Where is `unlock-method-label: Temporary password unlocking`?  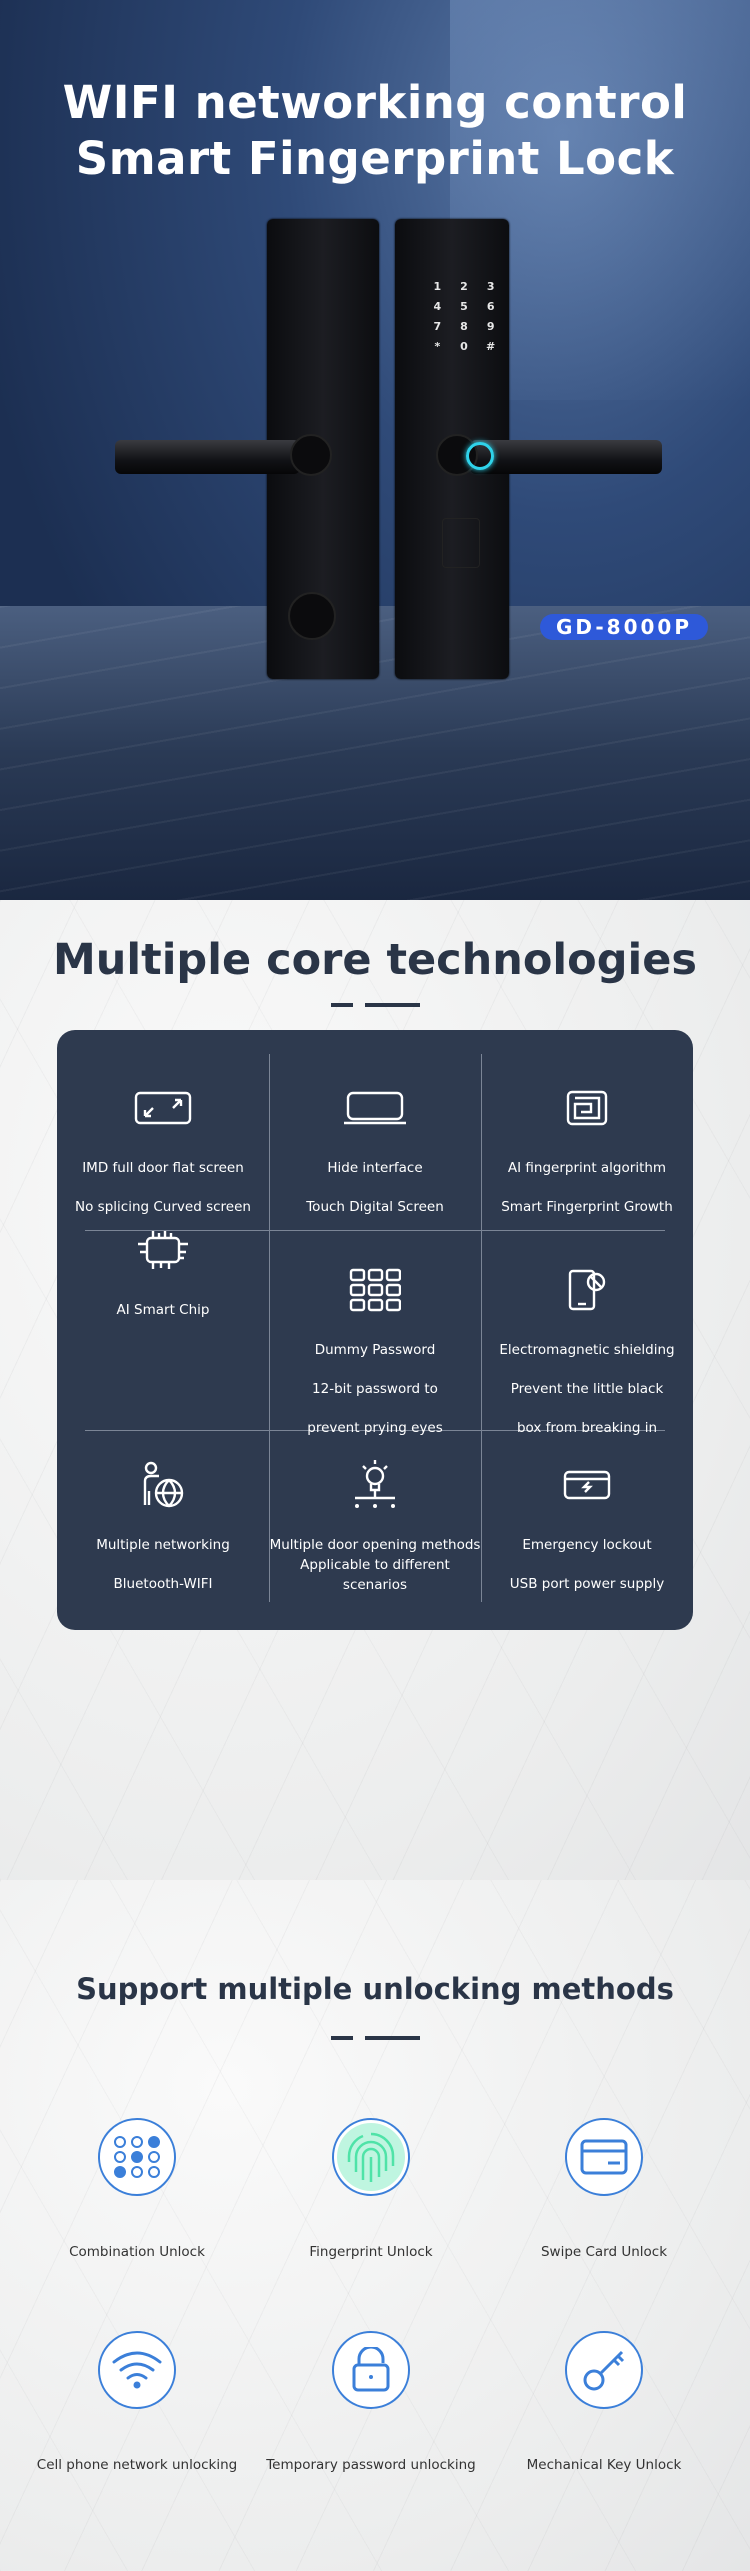 unlock-method-label: Temporary password unlocking is located at coordinates (371, 2465).